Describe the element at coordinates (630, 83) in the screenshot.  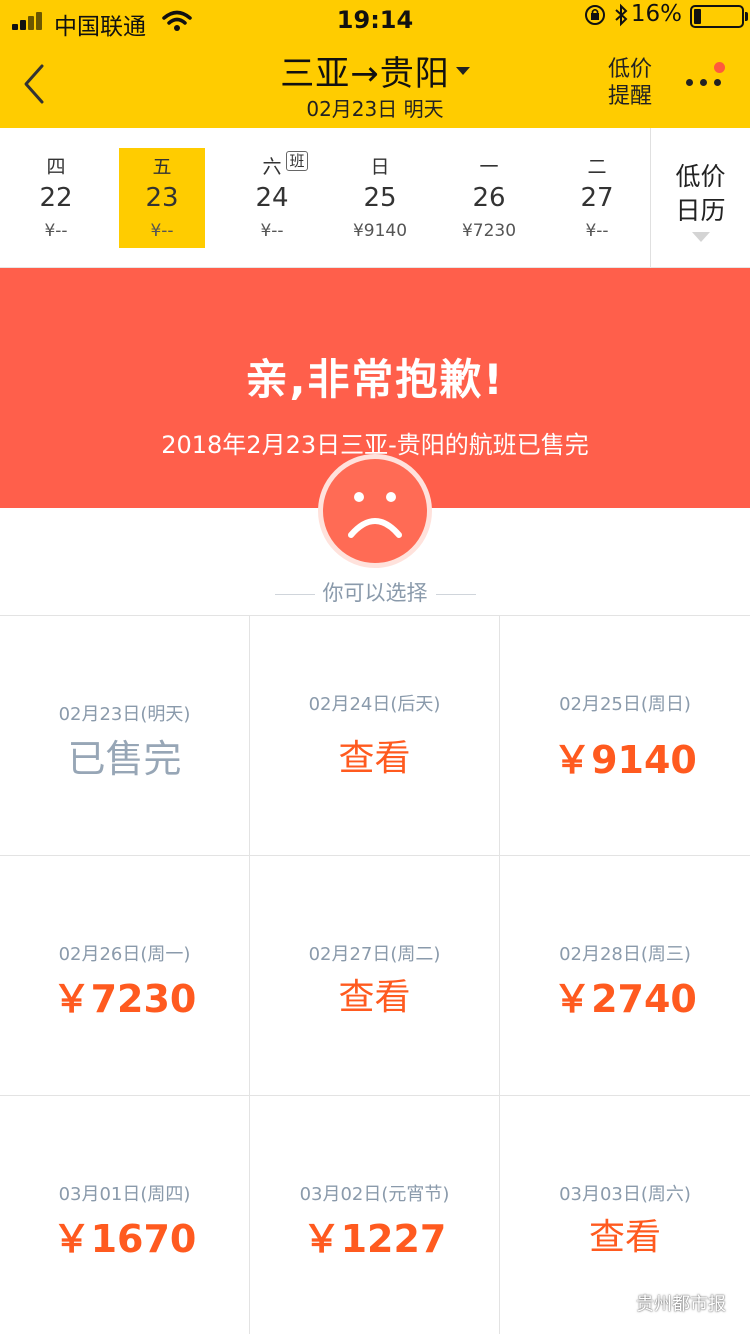
I see `price-alert-button: 低价 提醒` at that location.